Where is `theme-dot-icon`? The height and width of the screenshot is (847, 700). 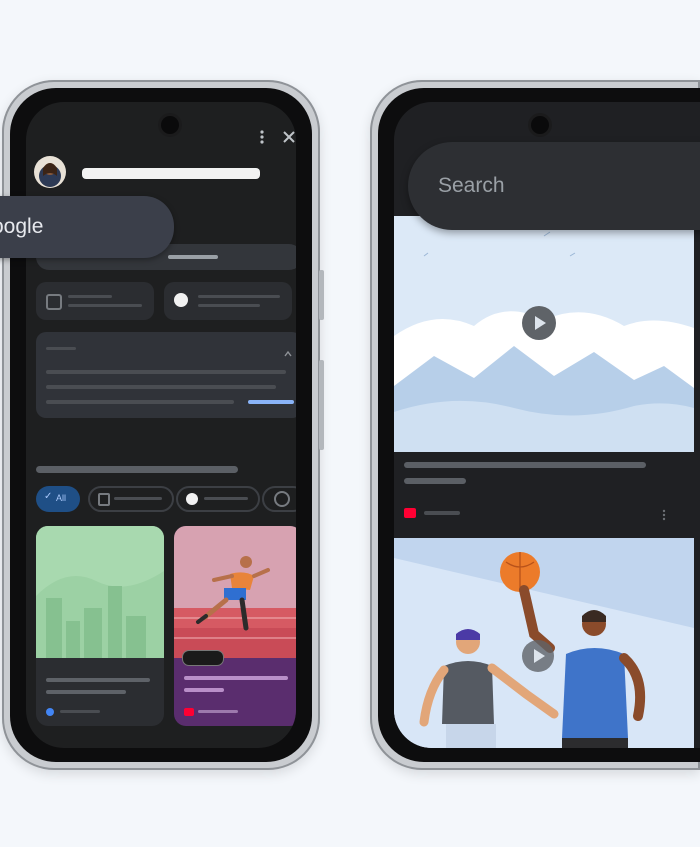 theme-dot-icon is located at coordinates (181, 300).